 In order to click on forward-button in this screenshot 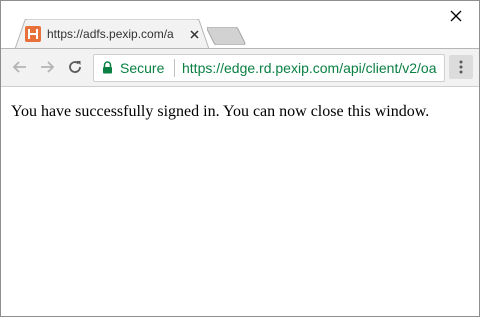, I will do `click(47, 67)`.